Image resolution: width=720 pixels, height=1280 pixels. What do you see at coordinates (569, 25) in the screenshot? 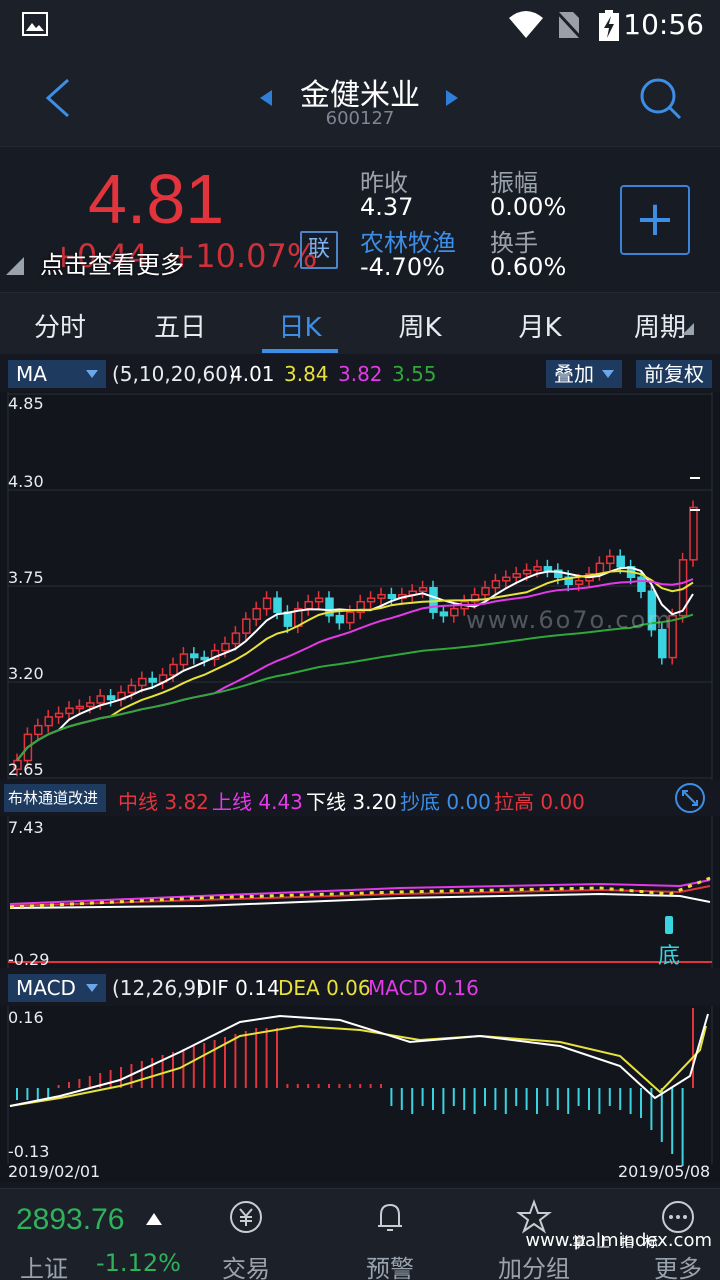
I see `no-sim-icon` at bounding box center [569, 25].